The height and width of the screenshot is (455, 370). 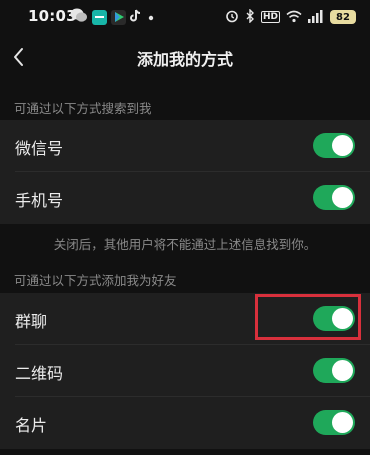 What do you see at coordinates (250, 17) in the screenshot?
I see `bluetooth-icon` at bounding box center [250, 17].